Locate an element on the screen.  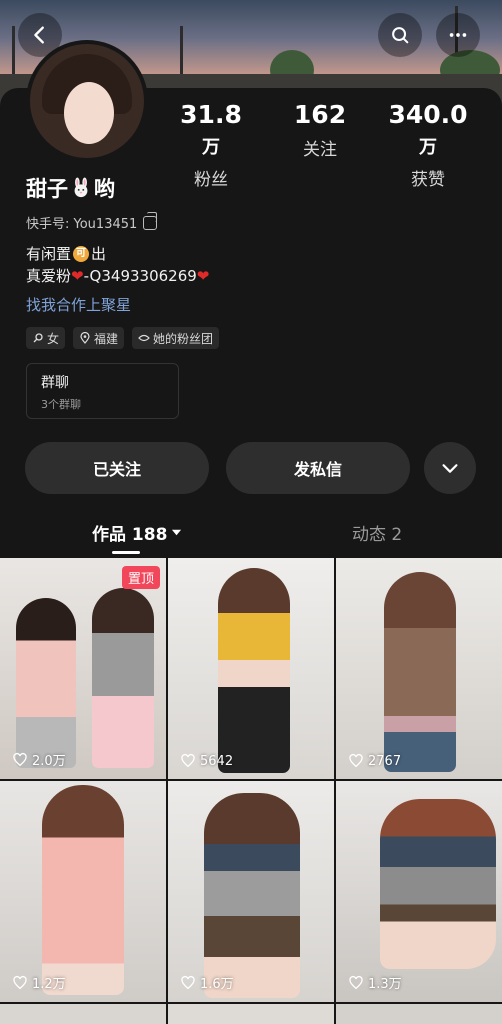
post-likes-count: 2.0万 is located at coordinates (49, 761).